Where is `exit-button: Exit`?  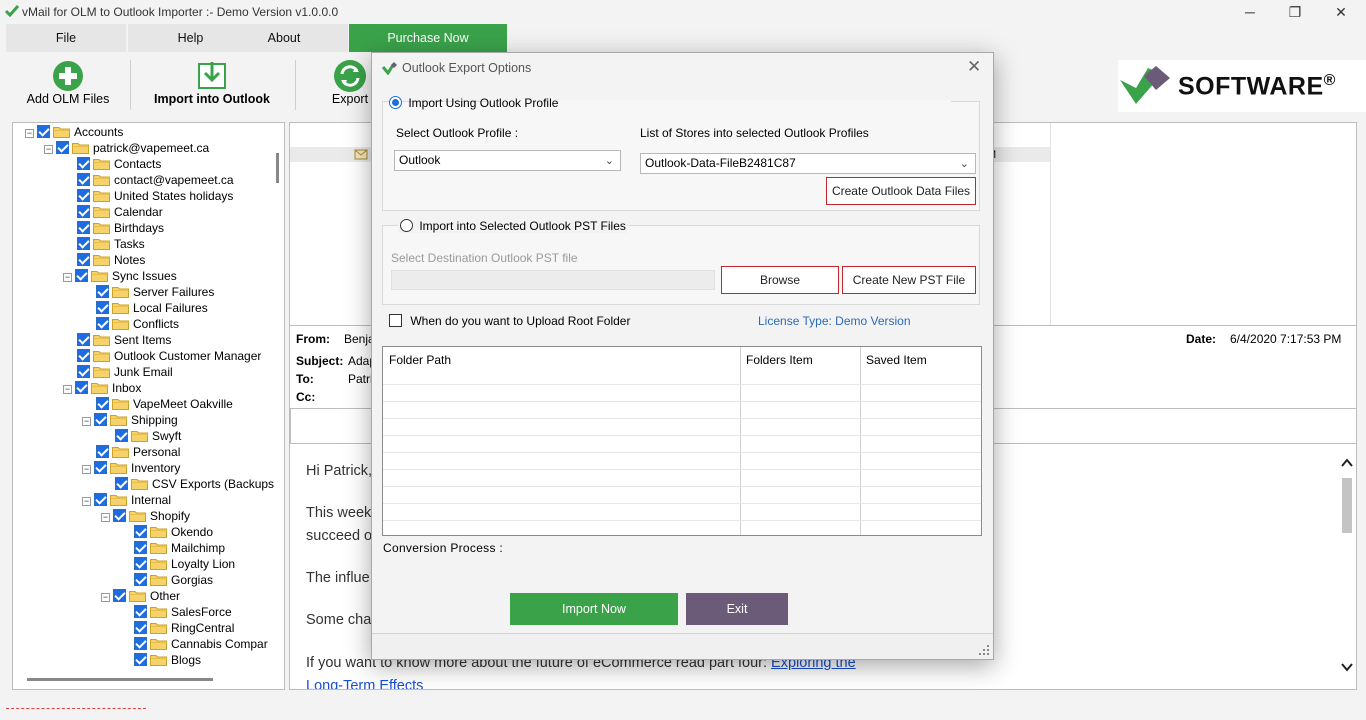
exit-button: Exit is located at coordinates (737, 609).